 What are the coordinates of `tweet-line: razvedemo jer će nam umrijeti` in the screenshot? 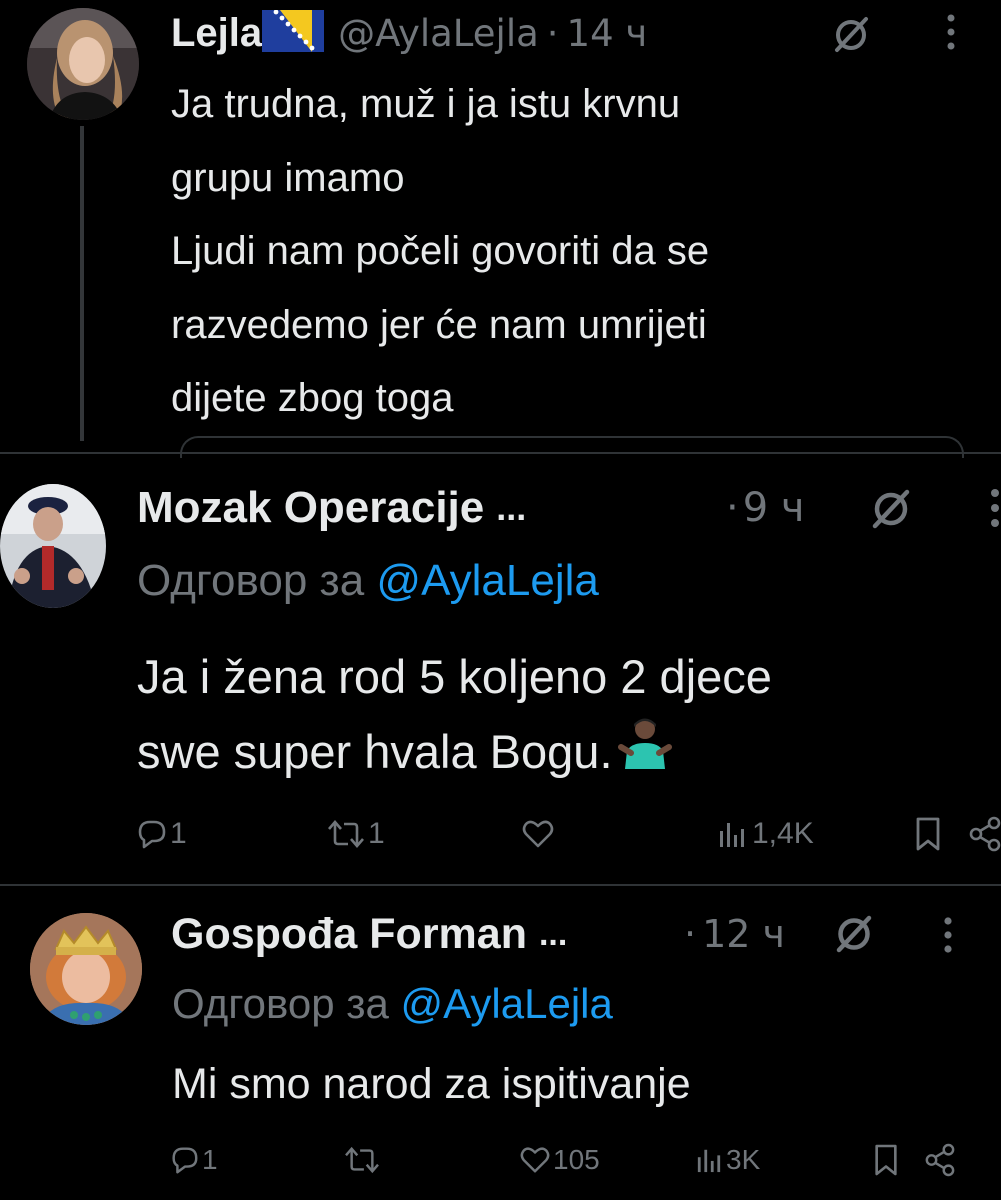 It's located at (439, 324).